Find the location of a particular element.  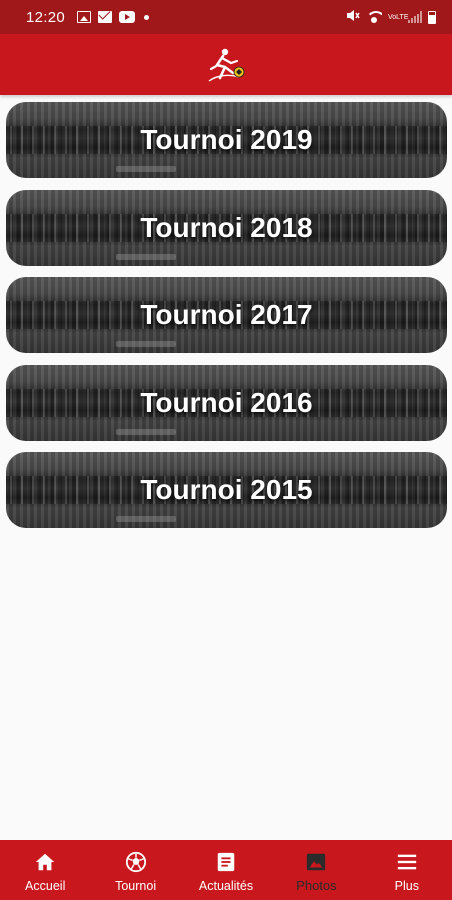

mail-icon is located at coordinates (105, 17).